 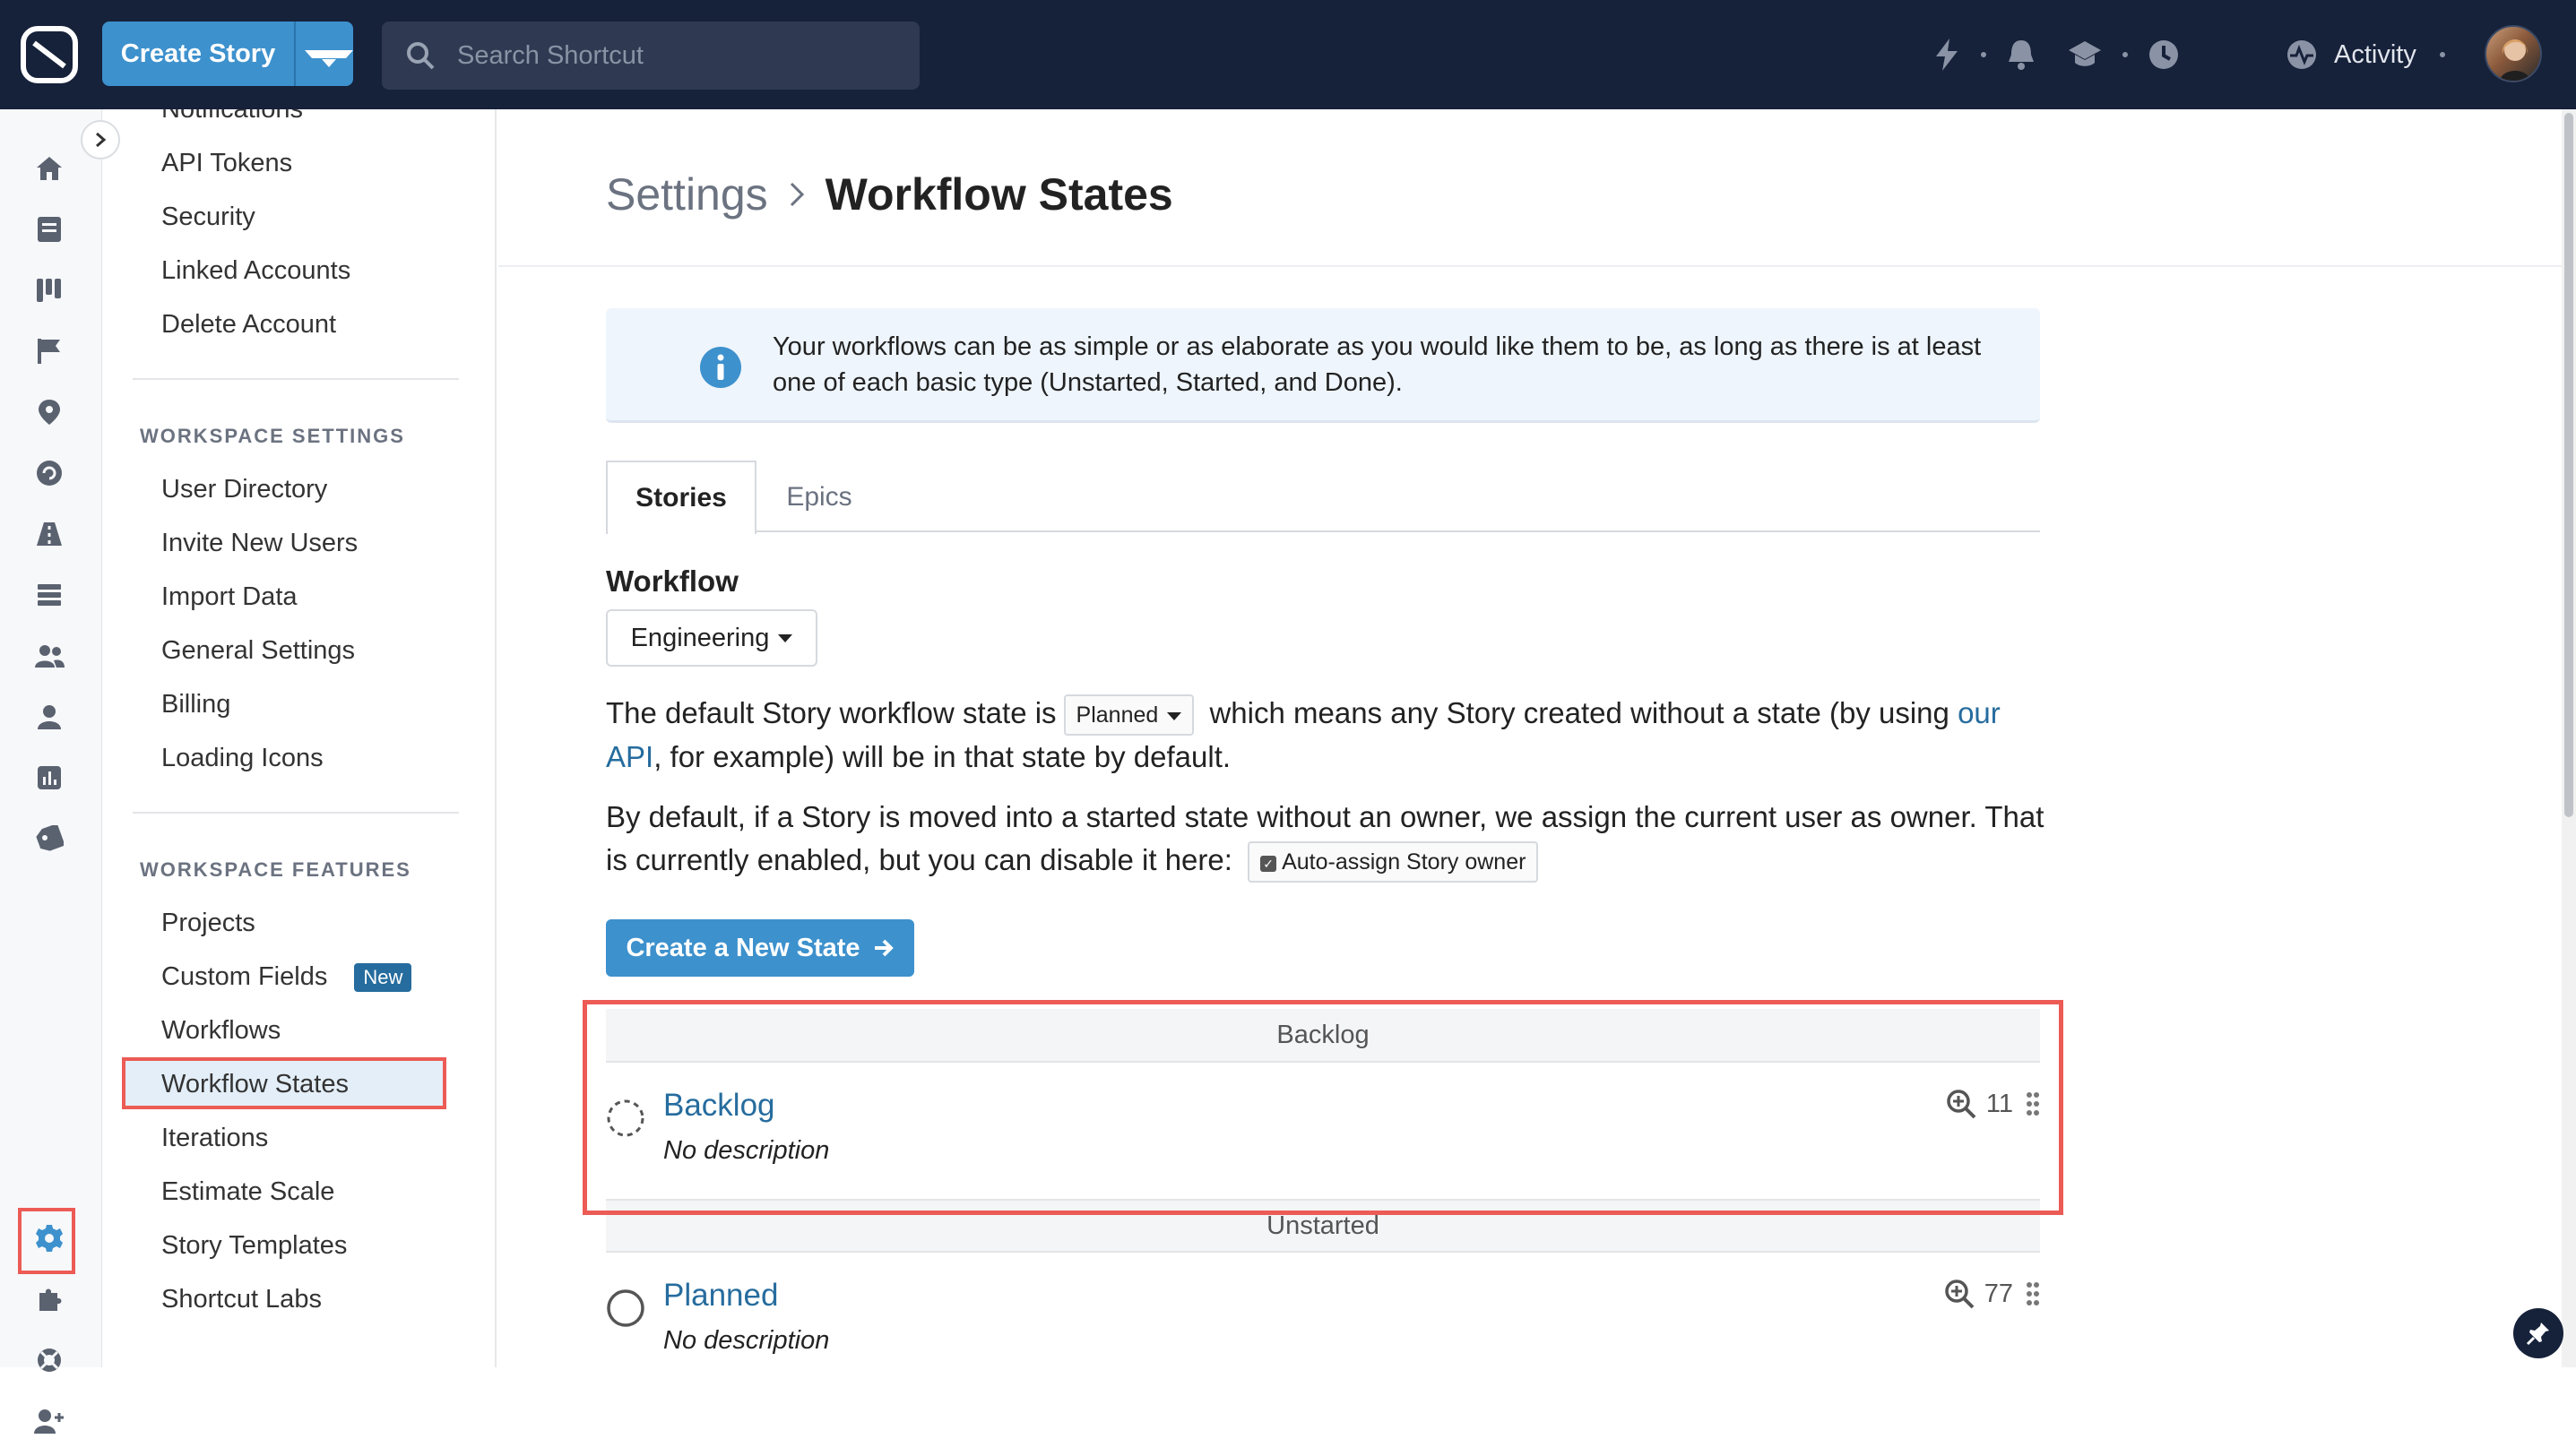 What do you see at coordinates (49, 595) in the screenshot?
I see `layers-icon` at bounding box center [49, 595].